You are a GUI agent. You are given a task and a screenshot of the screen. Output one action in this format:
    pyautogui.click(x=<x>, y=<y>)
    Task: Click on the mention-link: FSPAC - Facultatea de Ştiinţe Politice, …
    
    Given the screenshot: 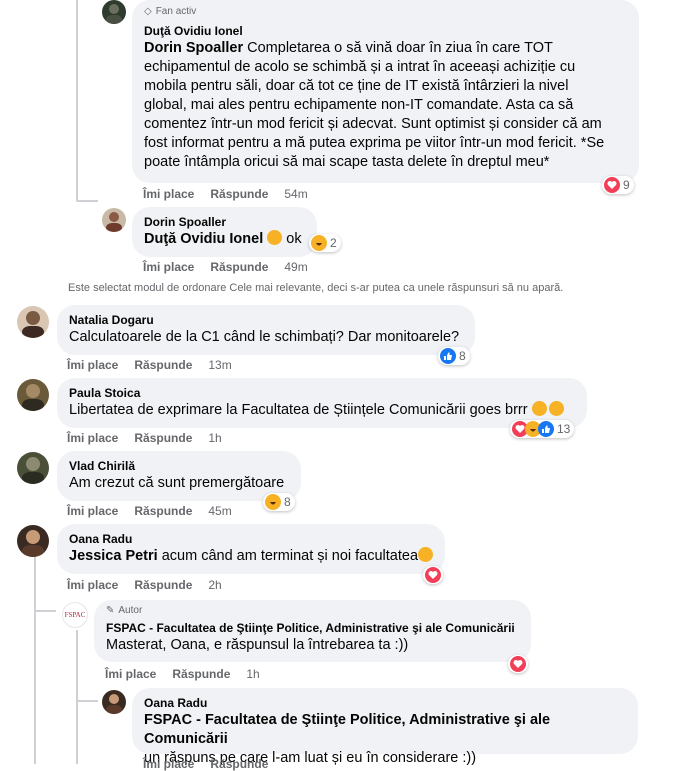 What is the action you would take?
    pyautogui.click(x=347, y=729)
    